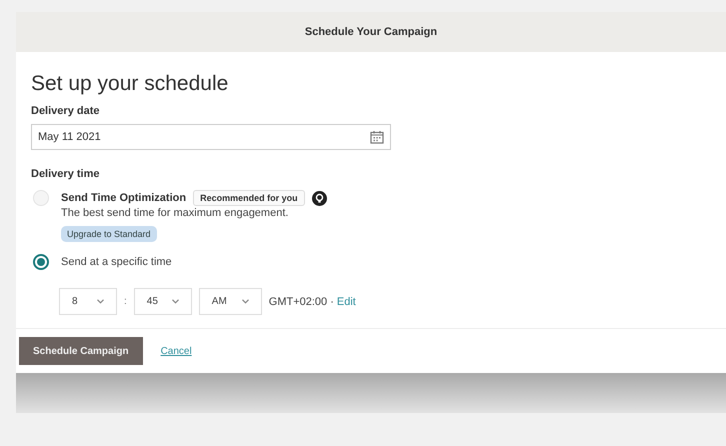  I want to click on schedule-campaign-button: Schedule Campaign, so click(81, 351).